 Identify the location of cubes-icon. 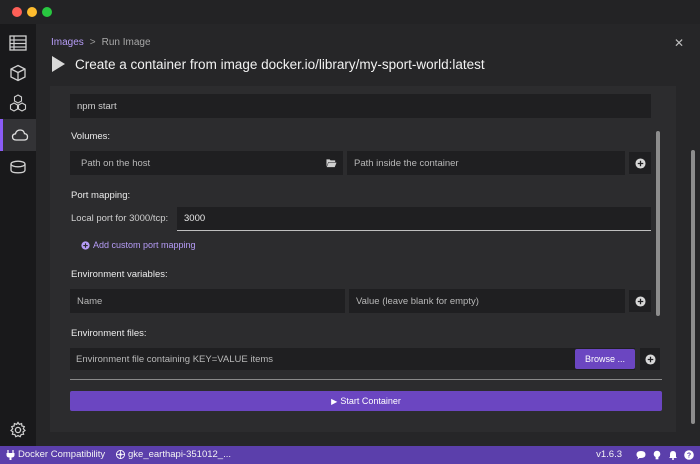
(18, 103).